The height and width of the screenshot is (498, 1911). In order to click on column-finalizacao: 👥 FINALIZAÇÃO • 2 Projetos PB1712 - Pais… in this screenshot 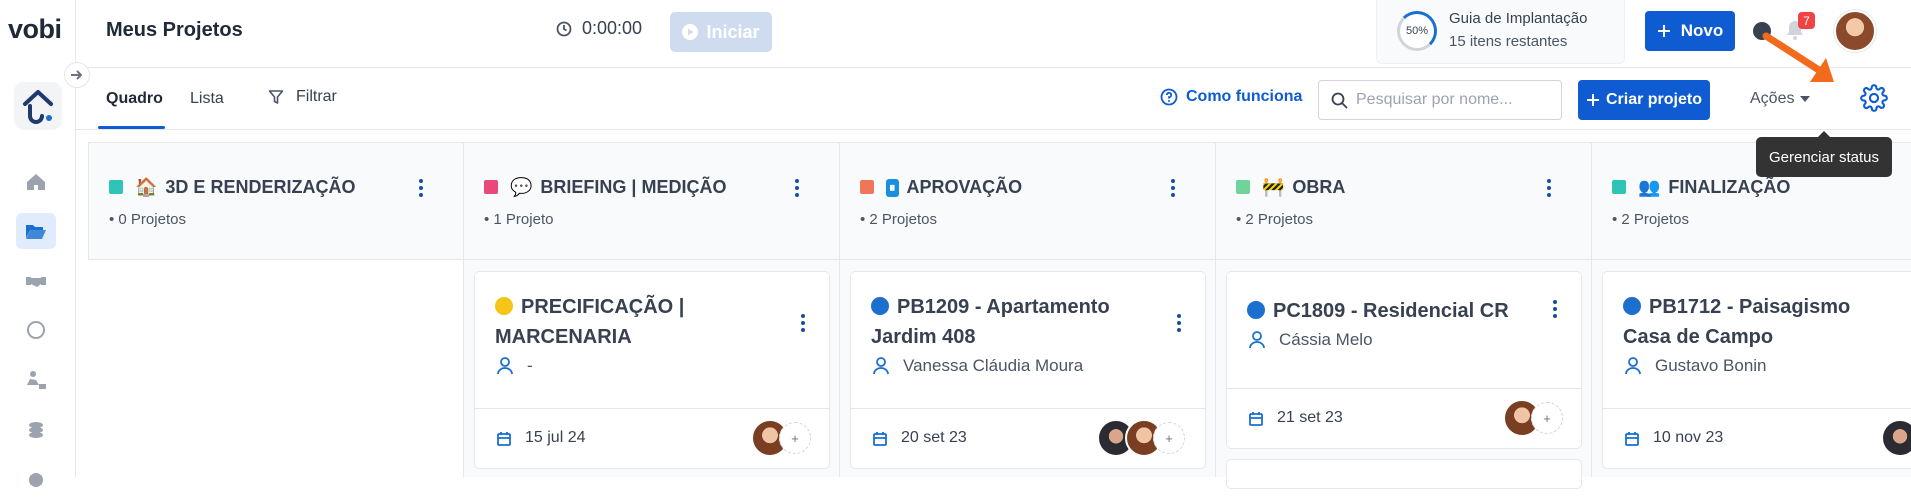, I will do `click(1751, 309)`.